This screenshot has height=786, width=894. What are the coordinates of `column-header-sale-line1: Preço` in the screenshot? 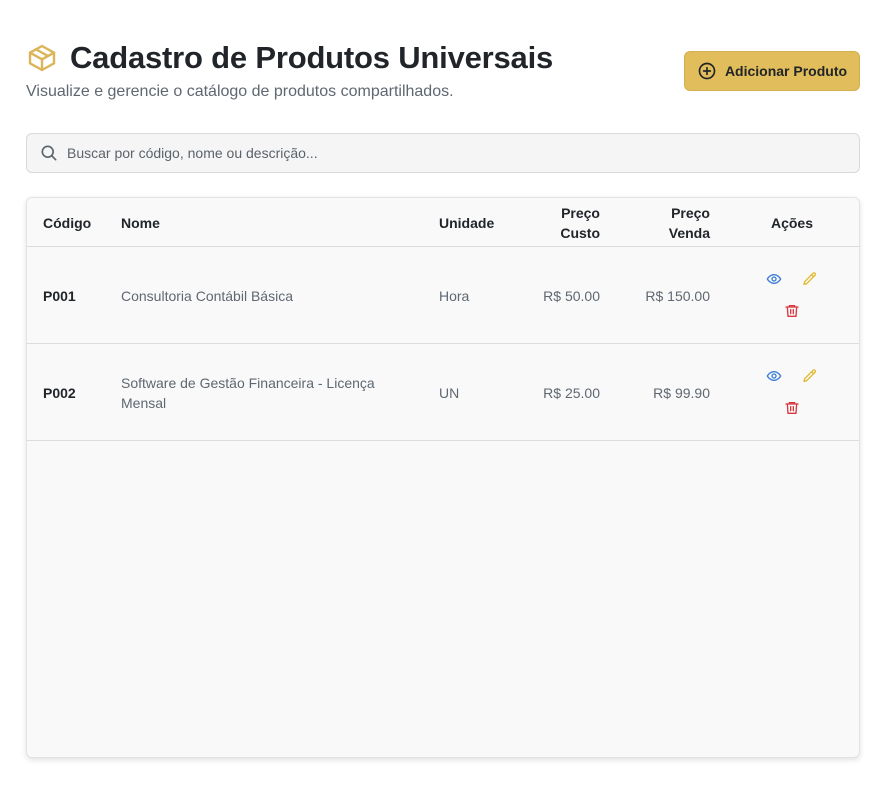 It's located at (690, 212).